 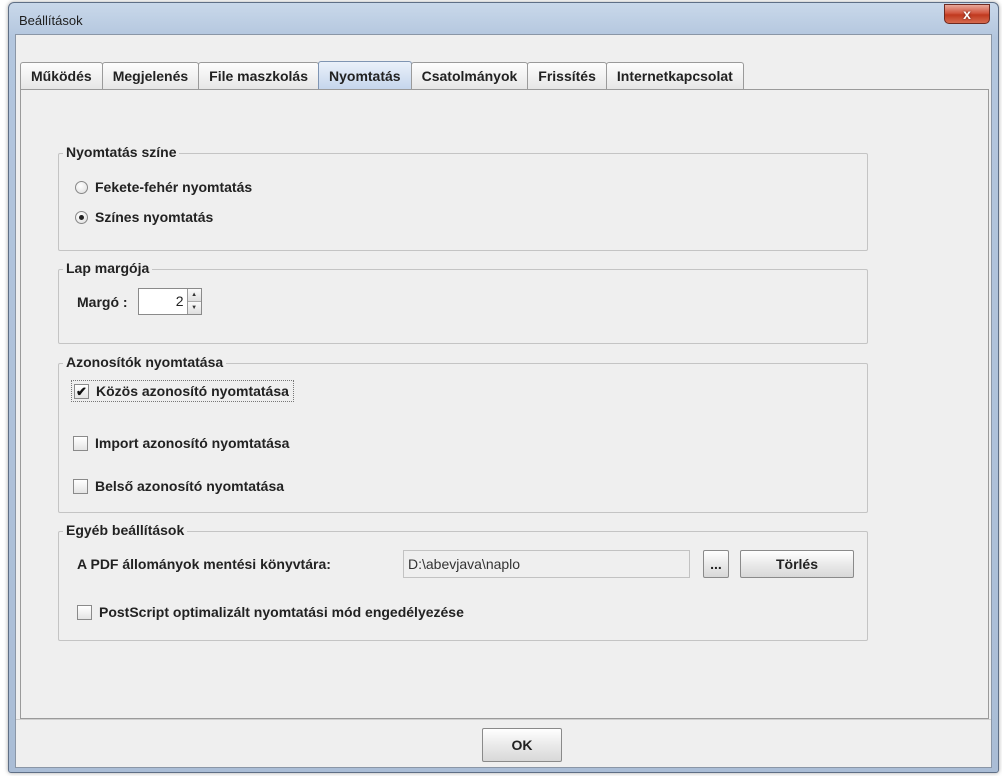 I want to click on radio-color: Színes nyomtatás, so click(x=144, y=217).